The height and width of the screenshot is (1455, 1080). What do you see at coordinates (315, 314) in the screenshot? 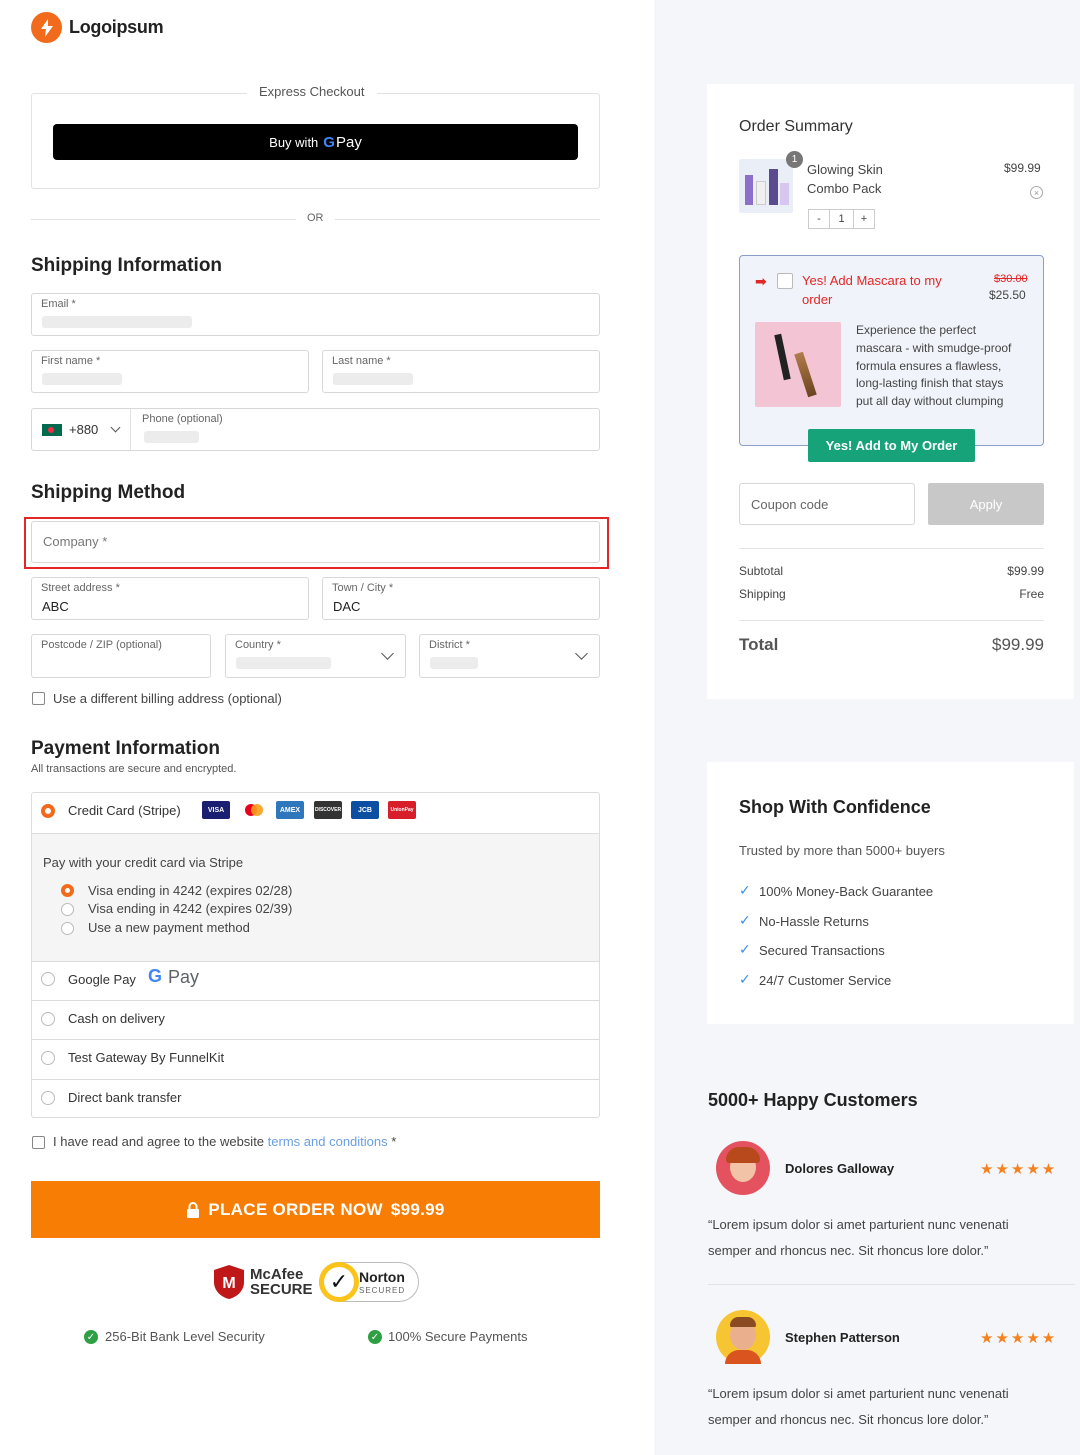
I see `email-field: Email *` at bounding box center [315, 314].